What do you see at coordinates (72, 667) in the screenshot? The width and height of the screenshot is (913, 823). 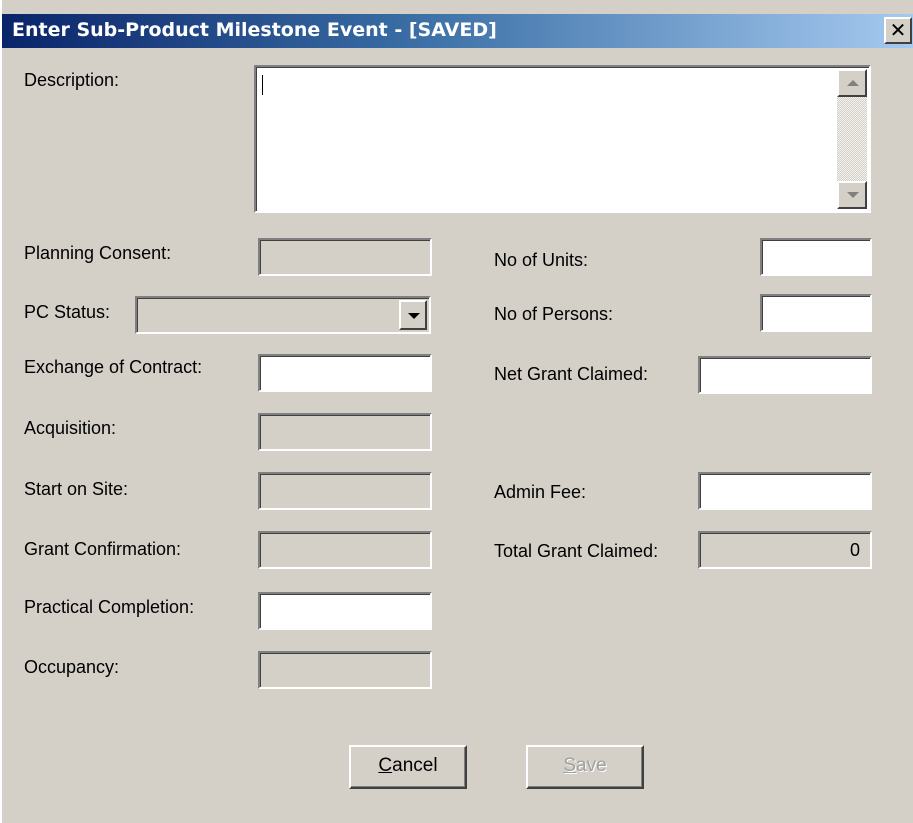 I see `occupancy-label: Occupancy:` at bounding box center [72, 667].